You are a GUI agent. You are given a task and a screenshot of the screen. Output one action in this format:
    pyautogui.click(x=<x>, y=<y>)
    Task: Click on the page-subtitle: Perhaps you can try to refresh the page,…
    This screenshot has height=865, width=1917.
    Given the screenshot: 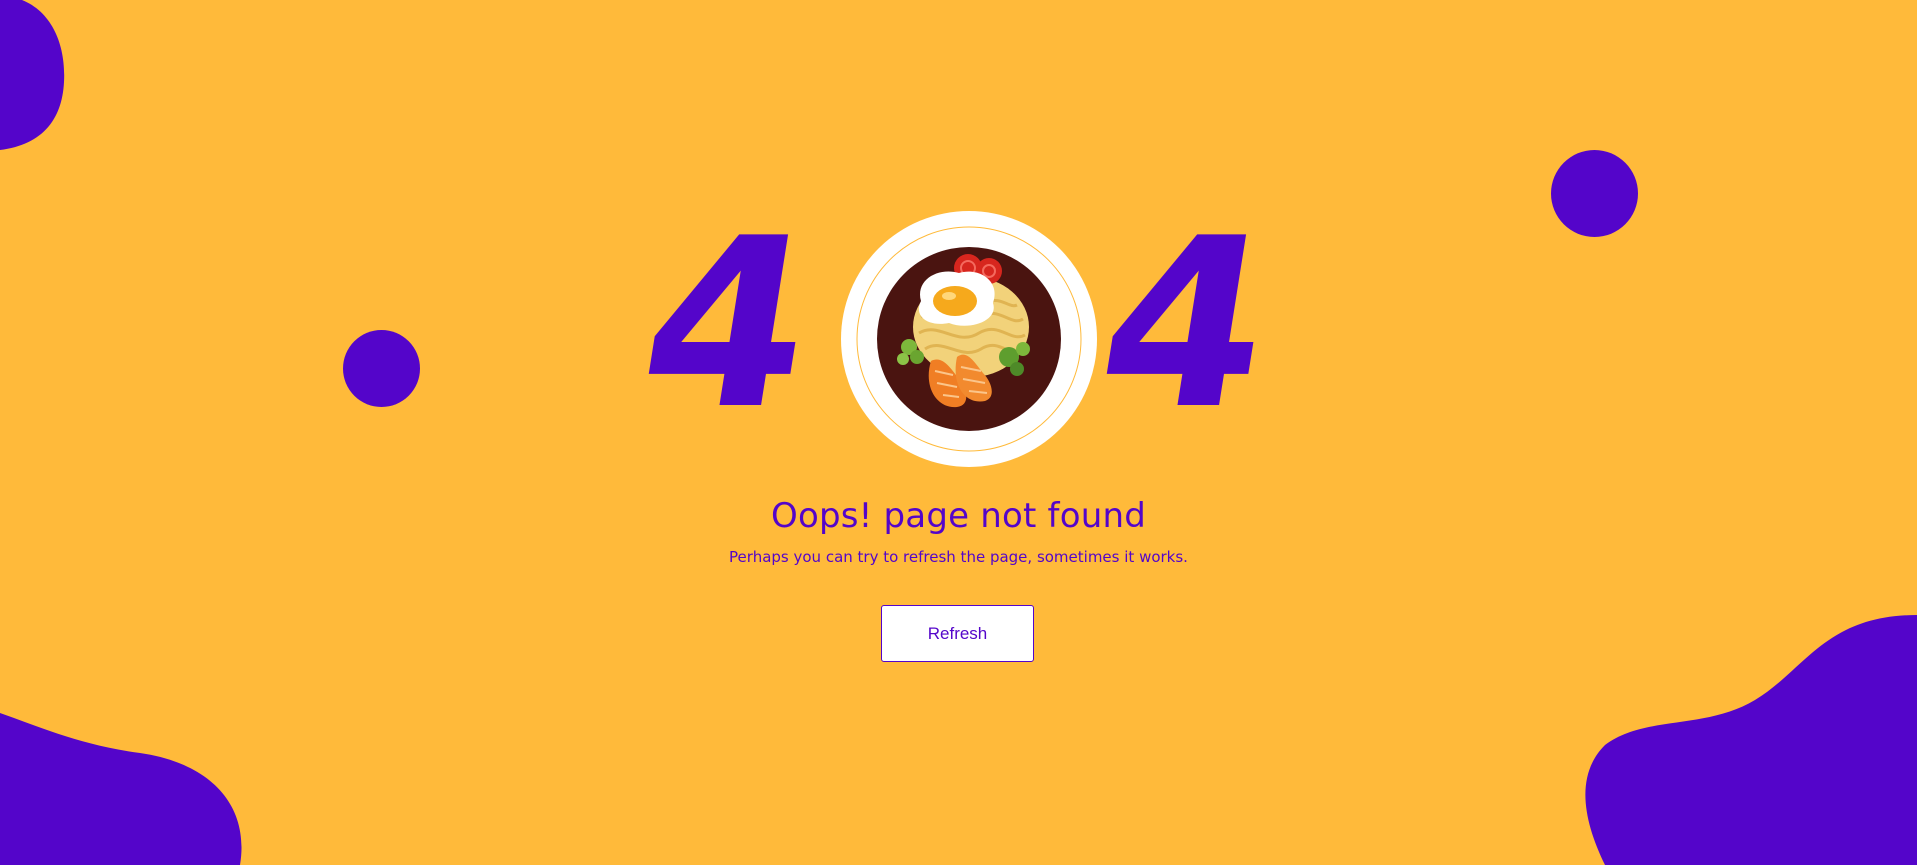 What is the action you would take?
    pyautogui.click(x=958, y=557)
    